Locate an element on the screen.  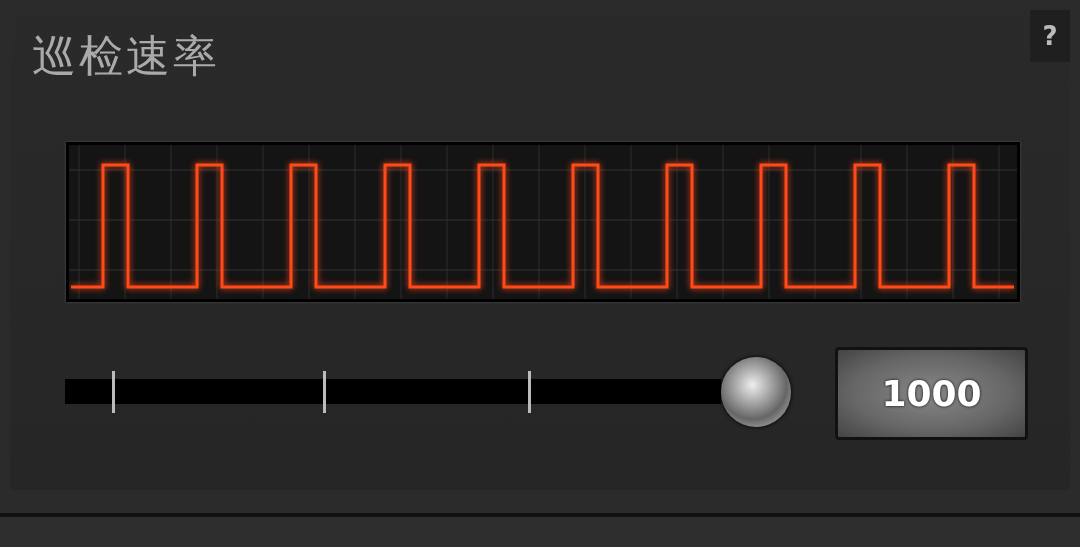
help-button: ? is located at coordinates (1050, 36).